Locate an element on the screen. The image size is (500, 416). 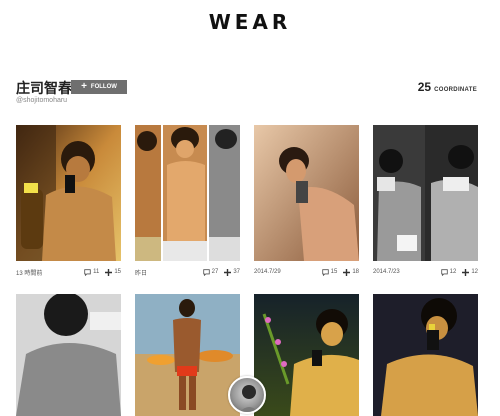
save-number: 37 is located at coordinates (236, 272).